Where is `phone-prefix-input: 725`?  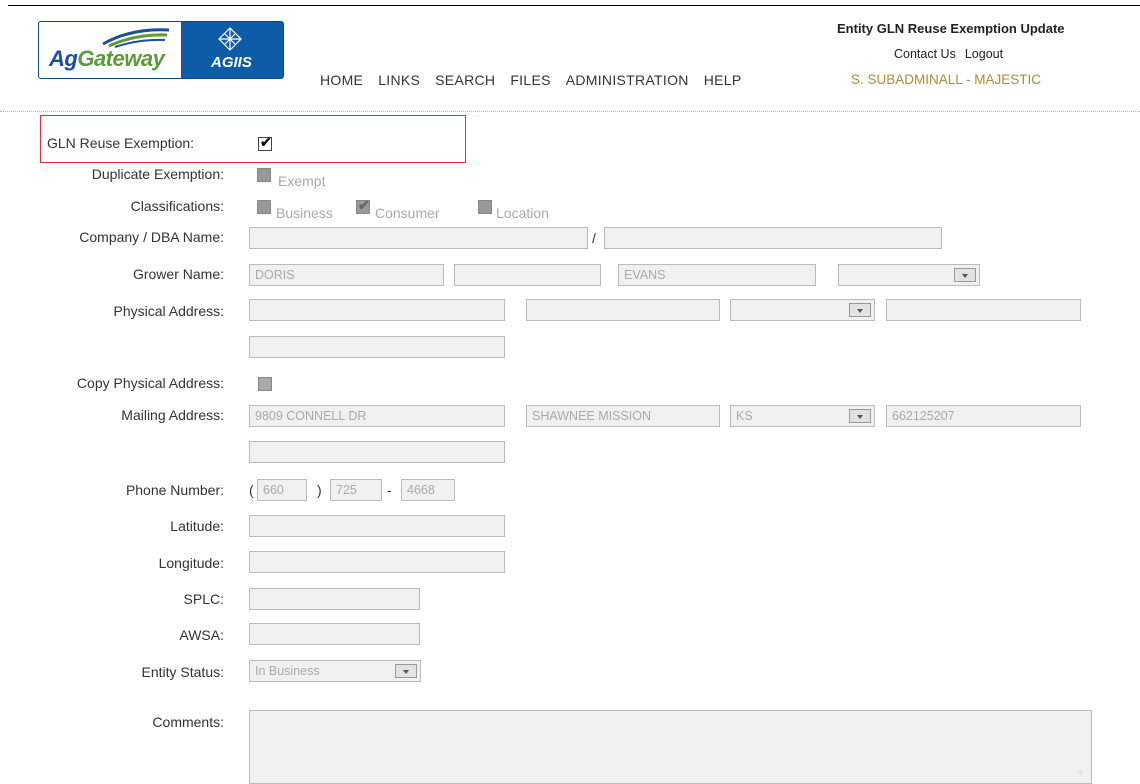 phone-prefix-input: 725 is located at coordinates (356, 490).